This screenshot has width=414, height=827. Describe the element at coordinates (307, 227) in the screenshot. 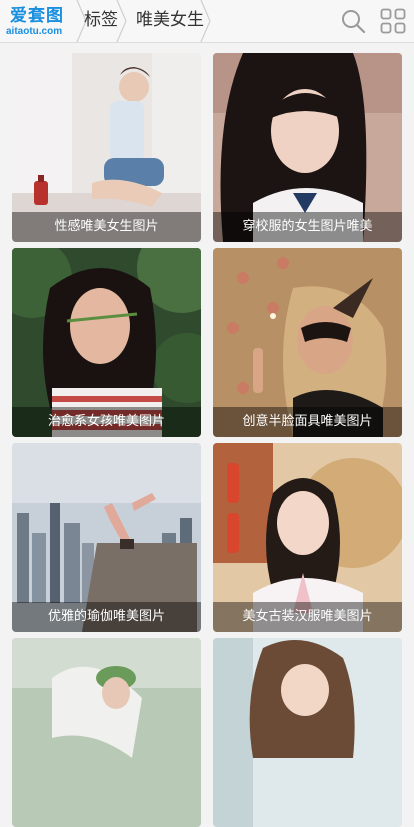

I see `card-caption: 穿校服的女生图片唯美` at that location.